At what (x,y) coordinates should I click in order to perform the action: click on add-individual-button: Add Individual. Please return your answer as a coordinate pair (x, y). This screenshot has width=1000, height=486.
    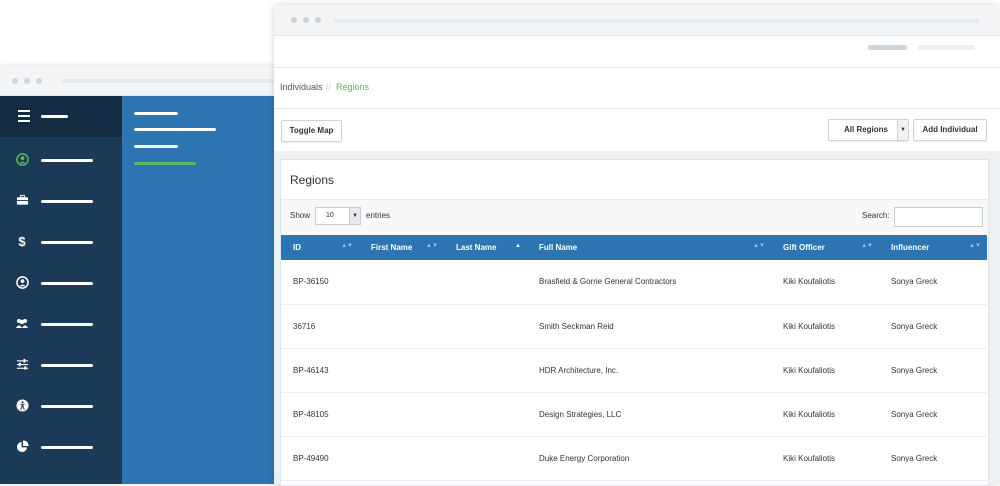
    Looking at the image, I should click on (950, 130).